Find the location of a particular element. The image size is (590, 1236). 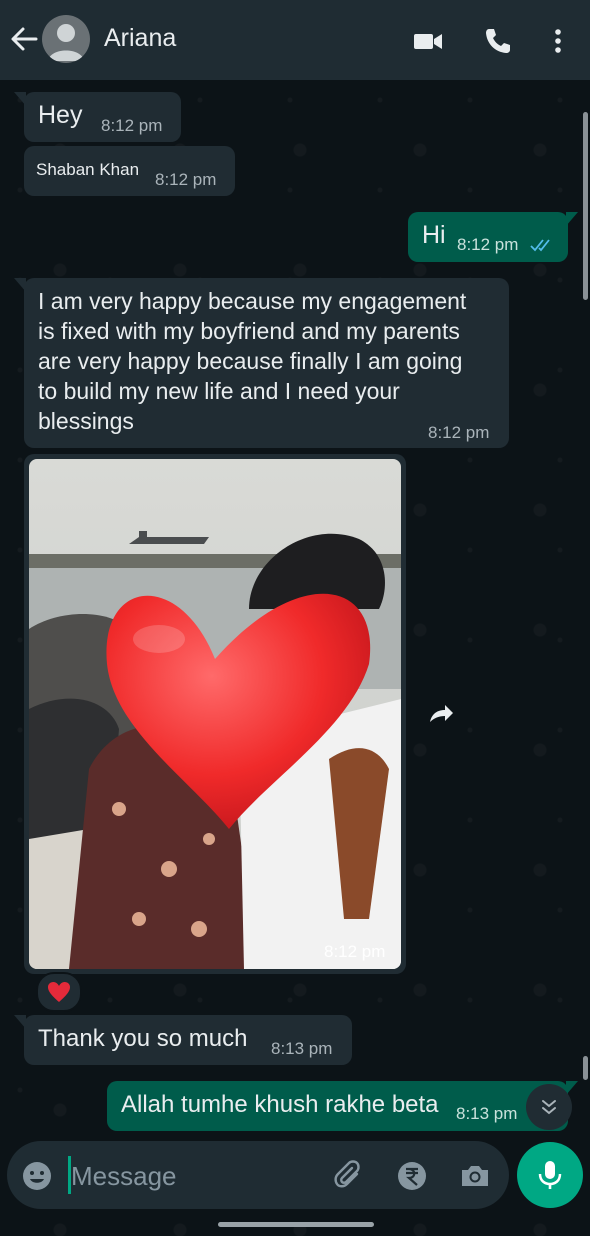

message-text: Hi is located at coordinates (434, 235).